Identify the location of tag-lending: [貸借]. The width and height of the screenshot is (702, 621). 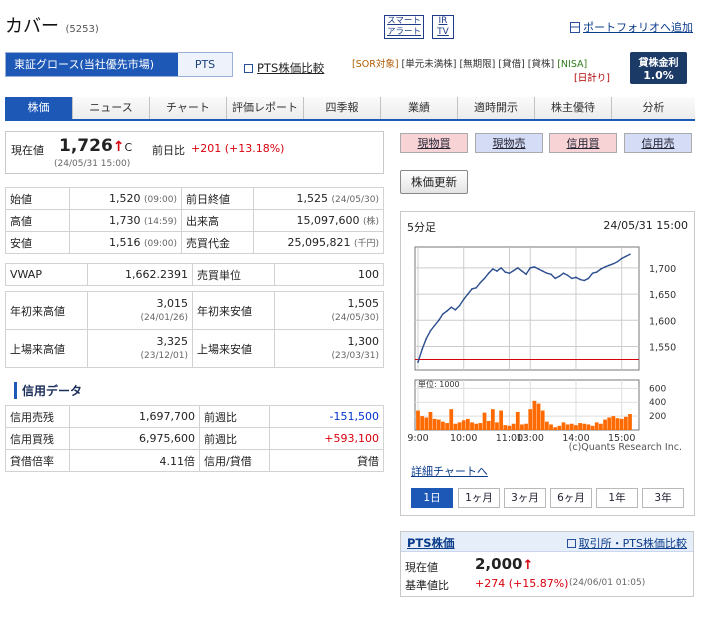
(511, 64).